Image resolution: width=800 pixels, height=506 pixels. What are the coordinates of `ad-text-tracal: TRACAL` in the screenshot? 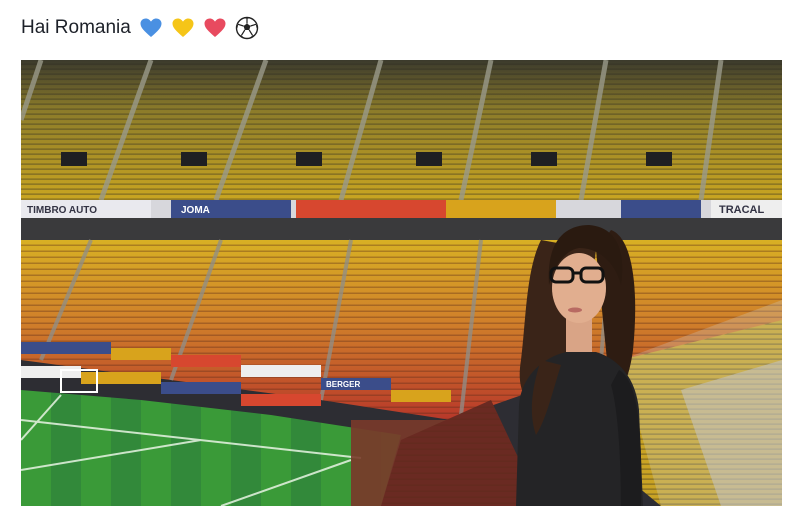 It's located at (741, 210).